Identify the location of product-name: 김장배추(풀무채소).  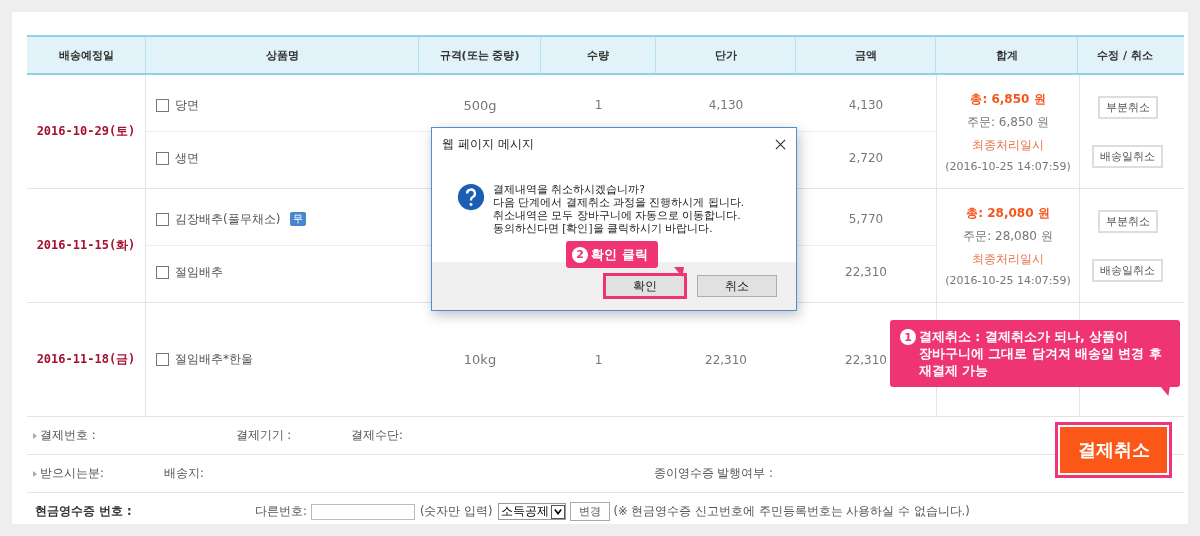
(228, 219).